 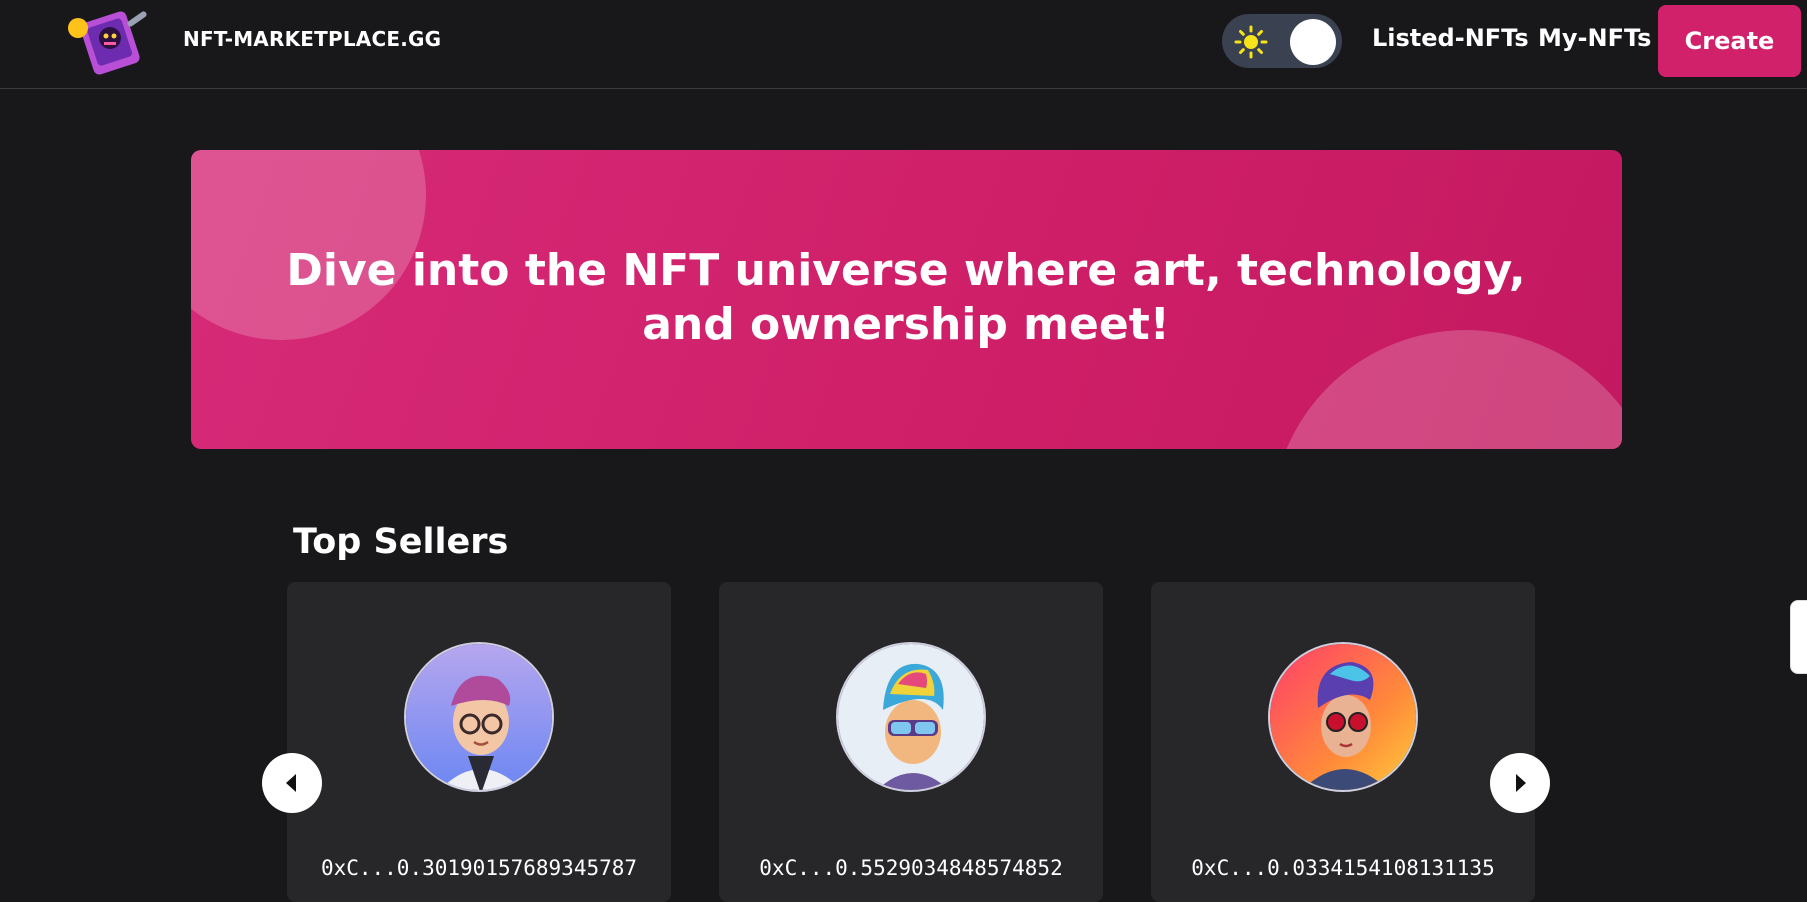 What do you see at coordinates (911, 868) in the screenshot?
I see `seller-address: 0xC...0.5529034848574852` at bounding box center [911, 868].